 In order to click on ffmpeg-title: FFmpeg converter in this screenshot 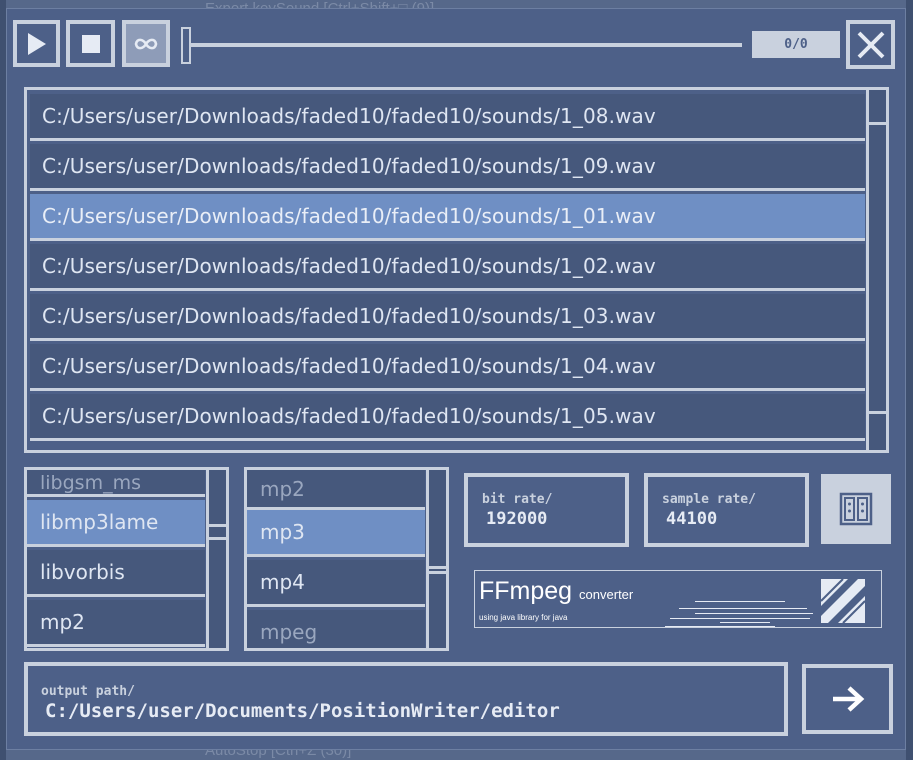, I will do `click(556, 591)`.